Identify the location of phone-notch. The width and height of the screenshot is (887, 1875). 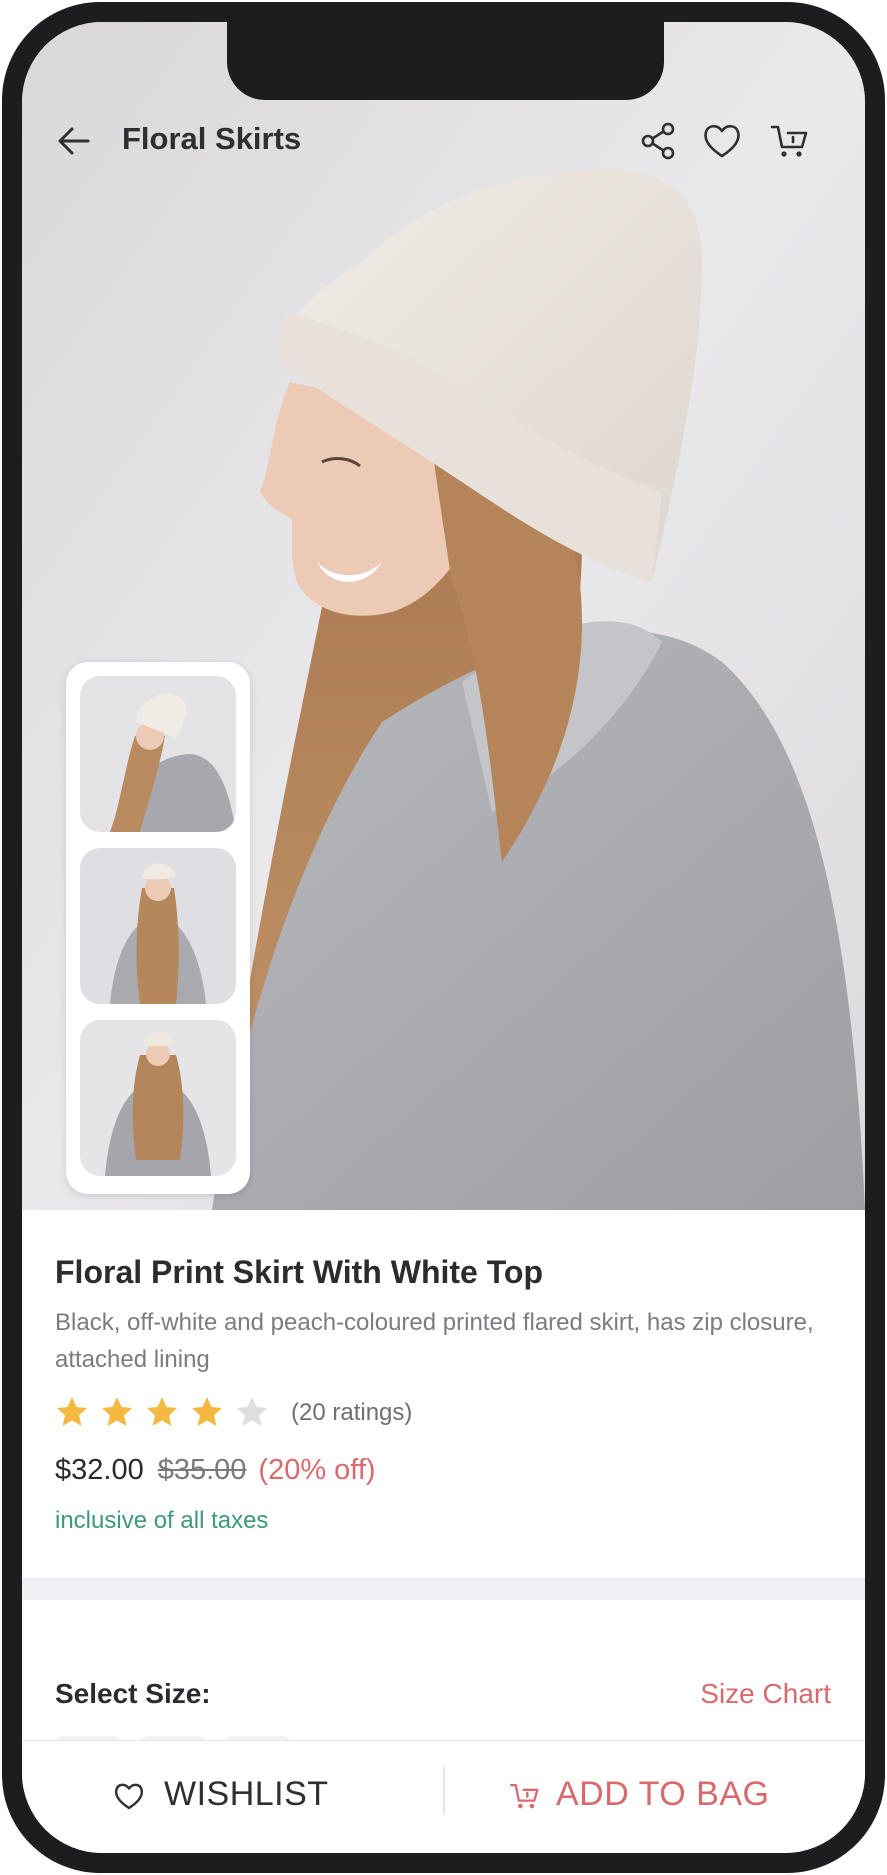
(445, 61).